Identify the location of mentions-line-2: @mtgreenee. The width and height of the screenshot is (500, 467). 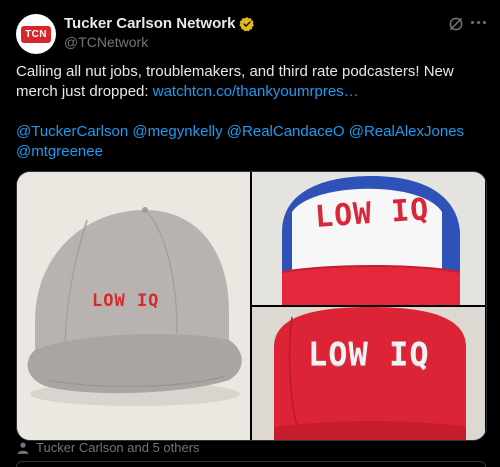
(251, 152).